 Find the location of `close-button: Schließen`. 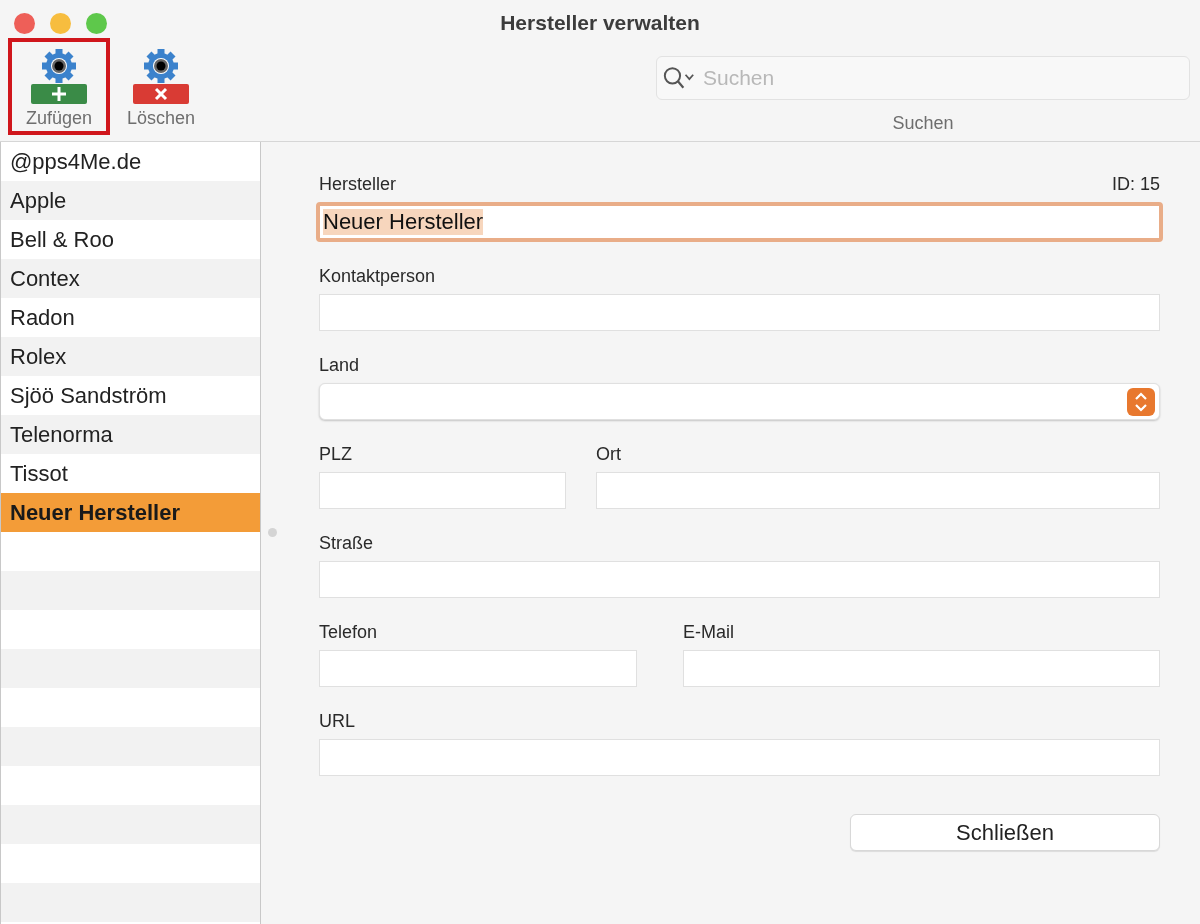

close-button: Schließen is located at coordinates (1005, 832).